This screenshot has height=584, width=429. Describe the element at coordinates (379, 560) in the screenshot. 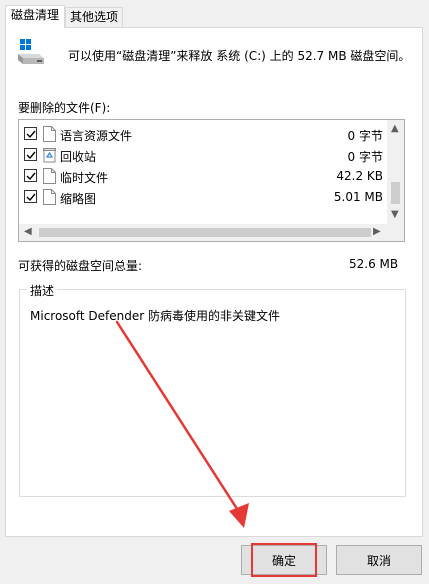

I see `cancel-button: 取消` at that location.